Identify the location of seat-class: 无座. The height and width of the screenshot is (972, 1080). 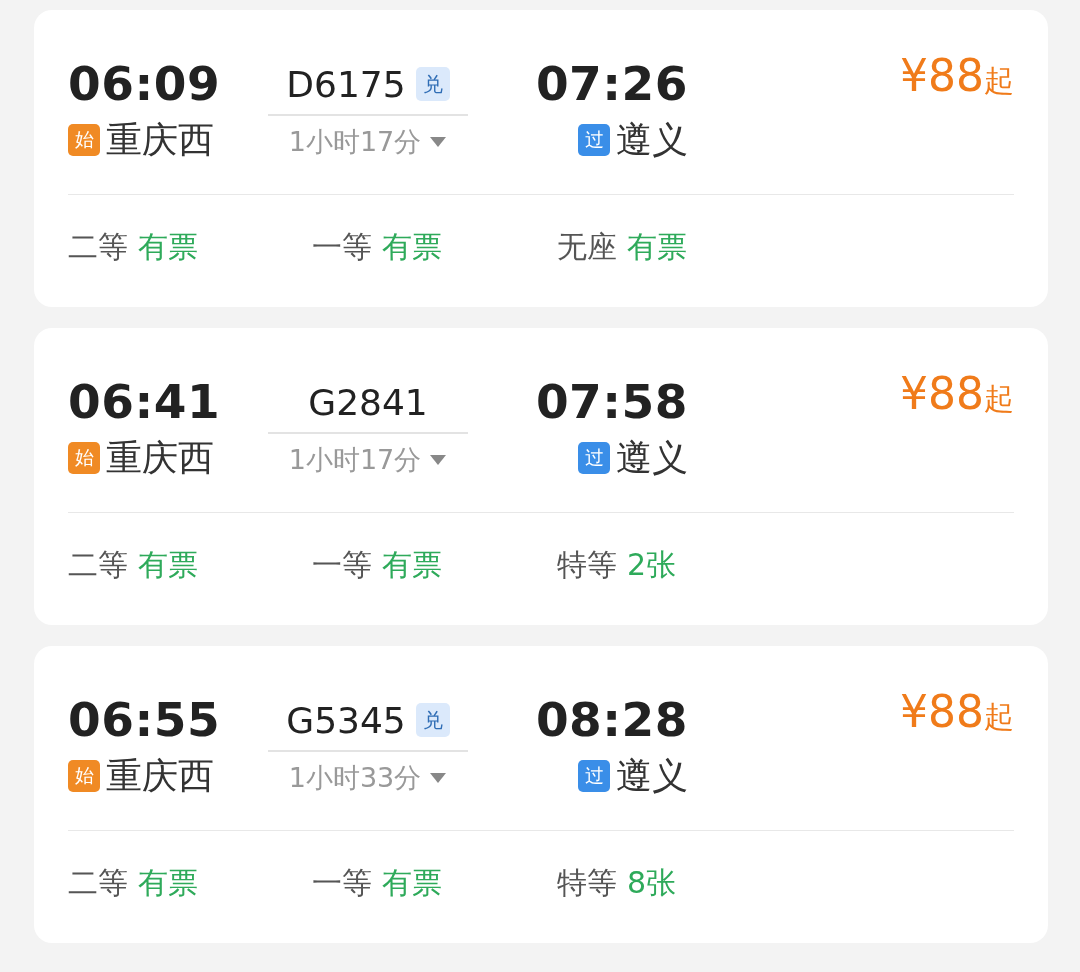
(587, 246).